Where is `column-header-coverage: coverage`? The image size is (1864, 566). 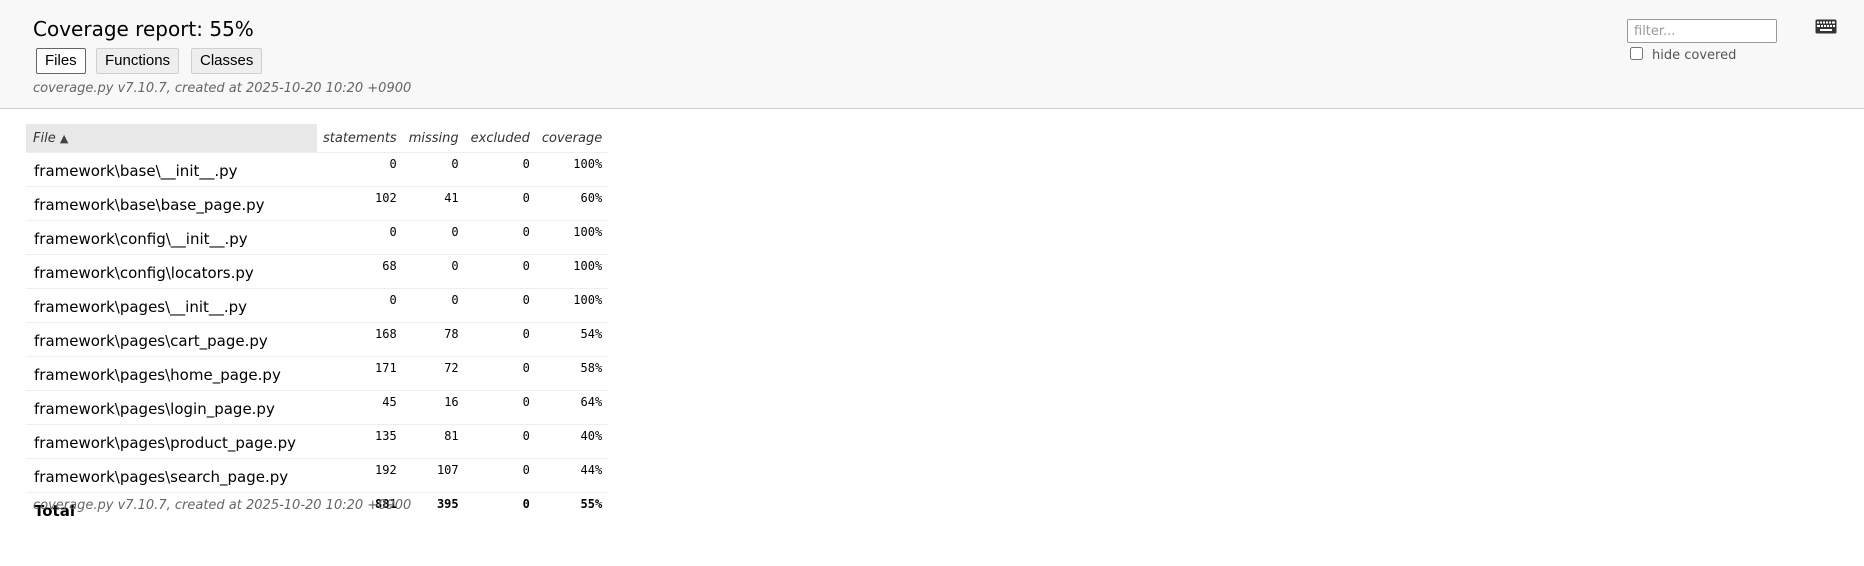 column-header-coverage: coverage is located at coordinates (572, 138).